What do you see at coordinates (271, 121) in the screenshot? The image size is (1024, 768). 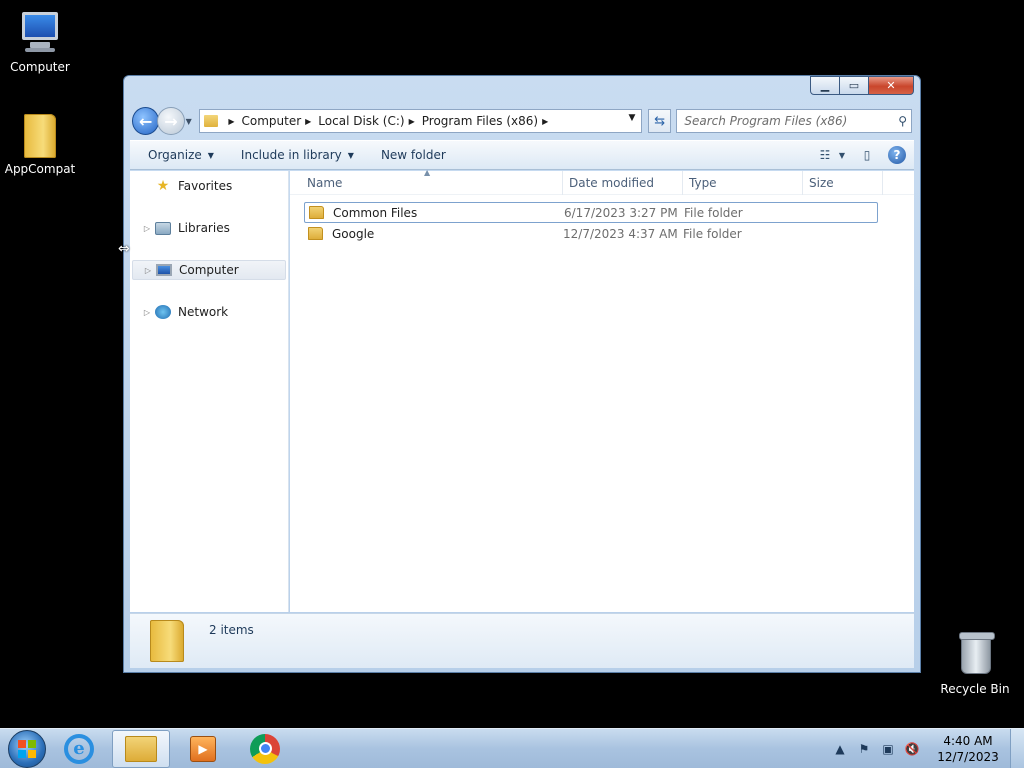 I see `breadcrumb-computer: Computer` at bounding box center [271, 121].